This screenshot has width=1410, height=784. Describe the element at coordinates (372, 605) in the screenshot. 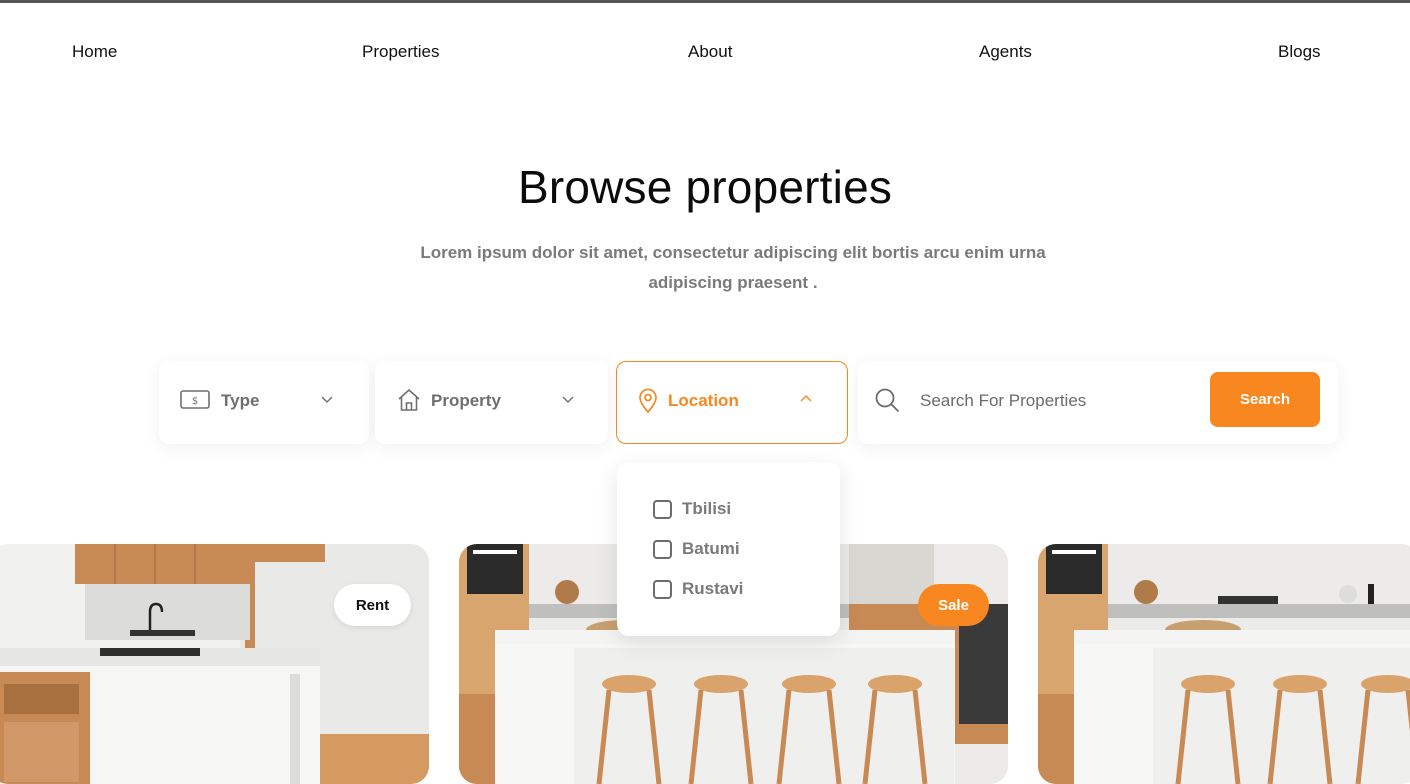

I see `status-badge: Rent` at that location.